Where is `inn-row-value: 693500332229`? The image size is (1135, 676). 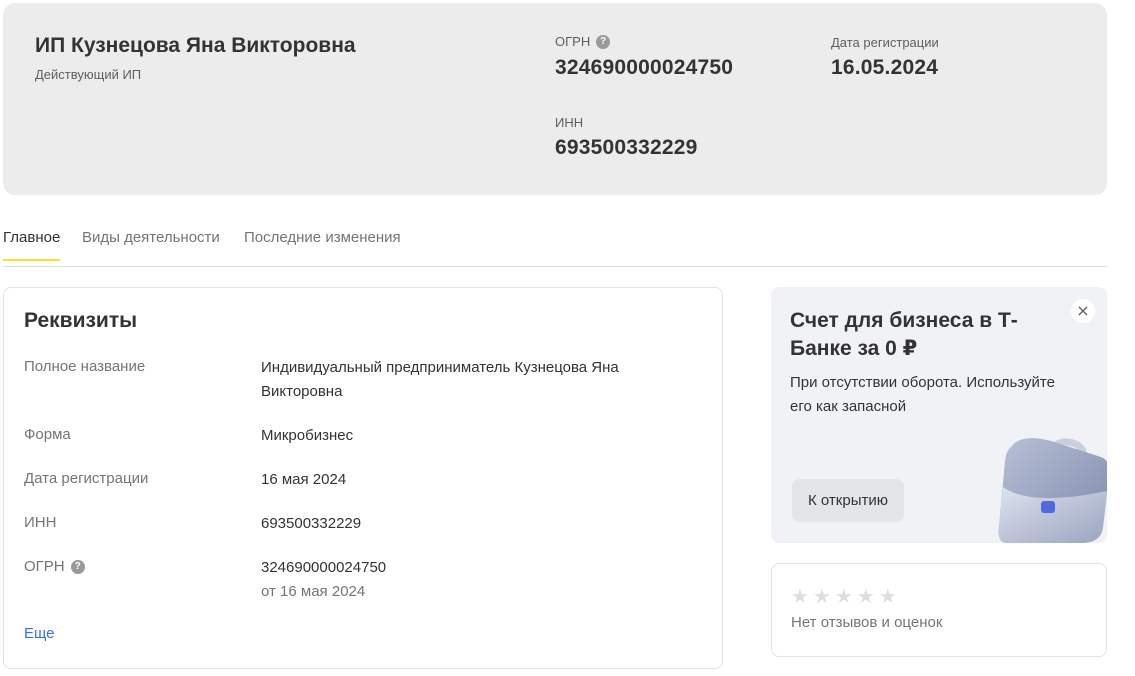 inn-row-value: 693500332229 is located at coordinates (311, 523).